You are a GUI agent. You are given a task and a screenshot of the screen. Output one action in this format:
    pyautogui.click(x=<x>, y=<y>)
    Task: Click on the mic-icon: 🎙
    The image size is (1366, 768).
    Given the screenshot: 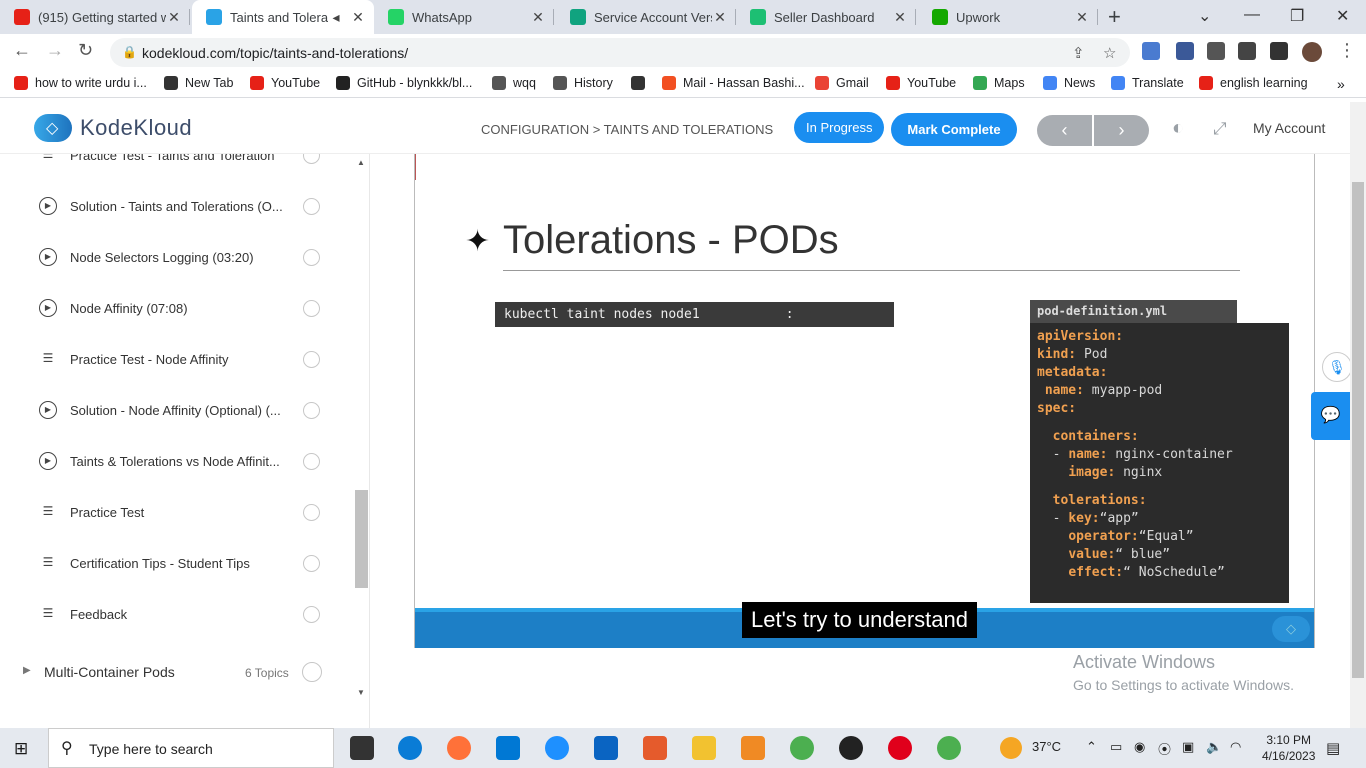 What is the action you would take?
    pyautogui.click(x=1337, y=367)
    